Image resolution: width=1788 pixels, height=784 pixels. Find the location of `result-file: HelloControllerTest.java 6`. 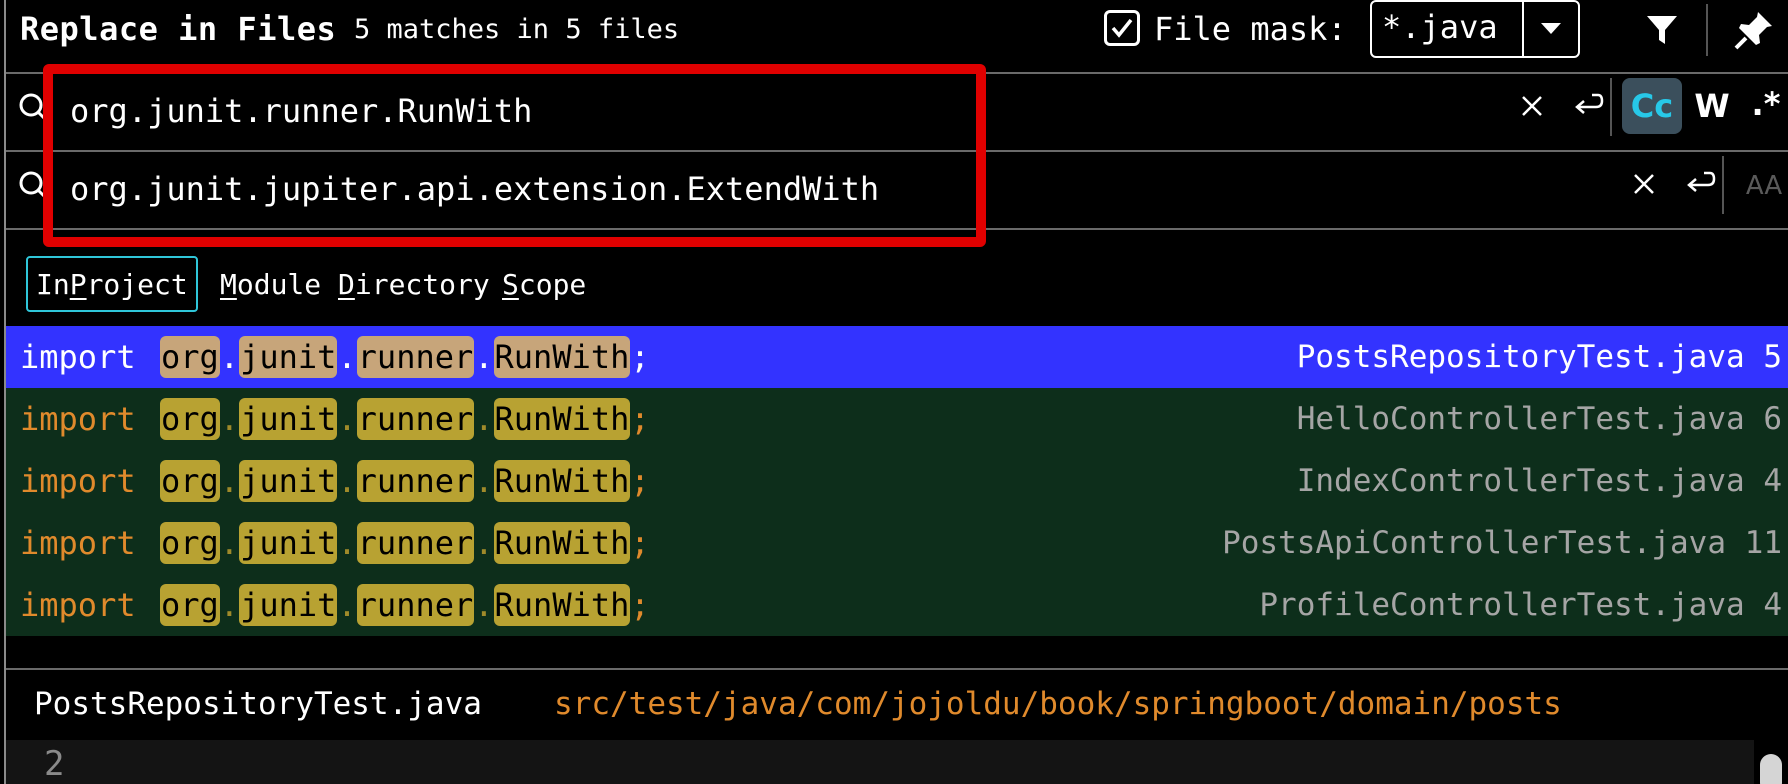

result-file: HelloControllerTest.java 6 is located at coordinates (1539, 419).